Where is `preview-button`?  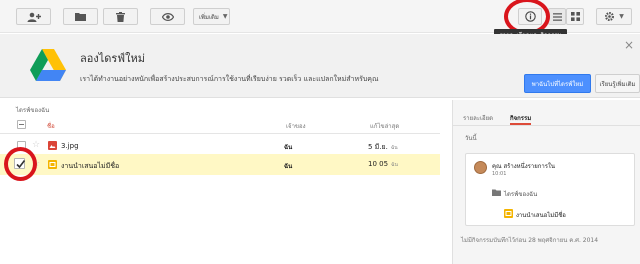 preview-button is located at coordinates (167, 16).